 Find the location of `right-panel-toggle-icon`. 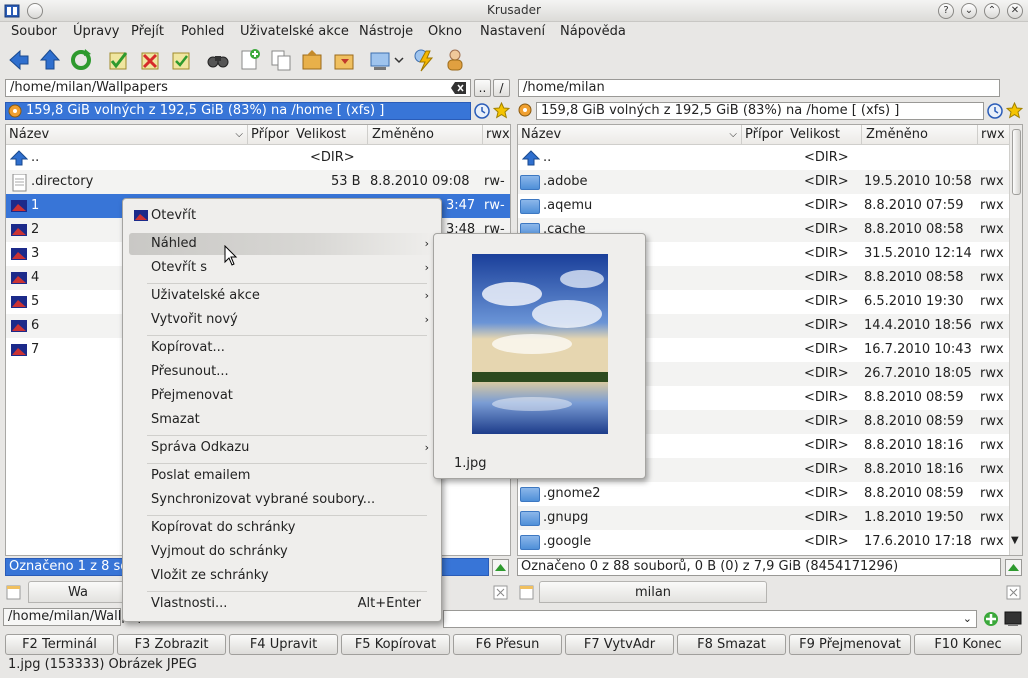

right-panel-toggle-icon is located at coordinates (1013, 567).